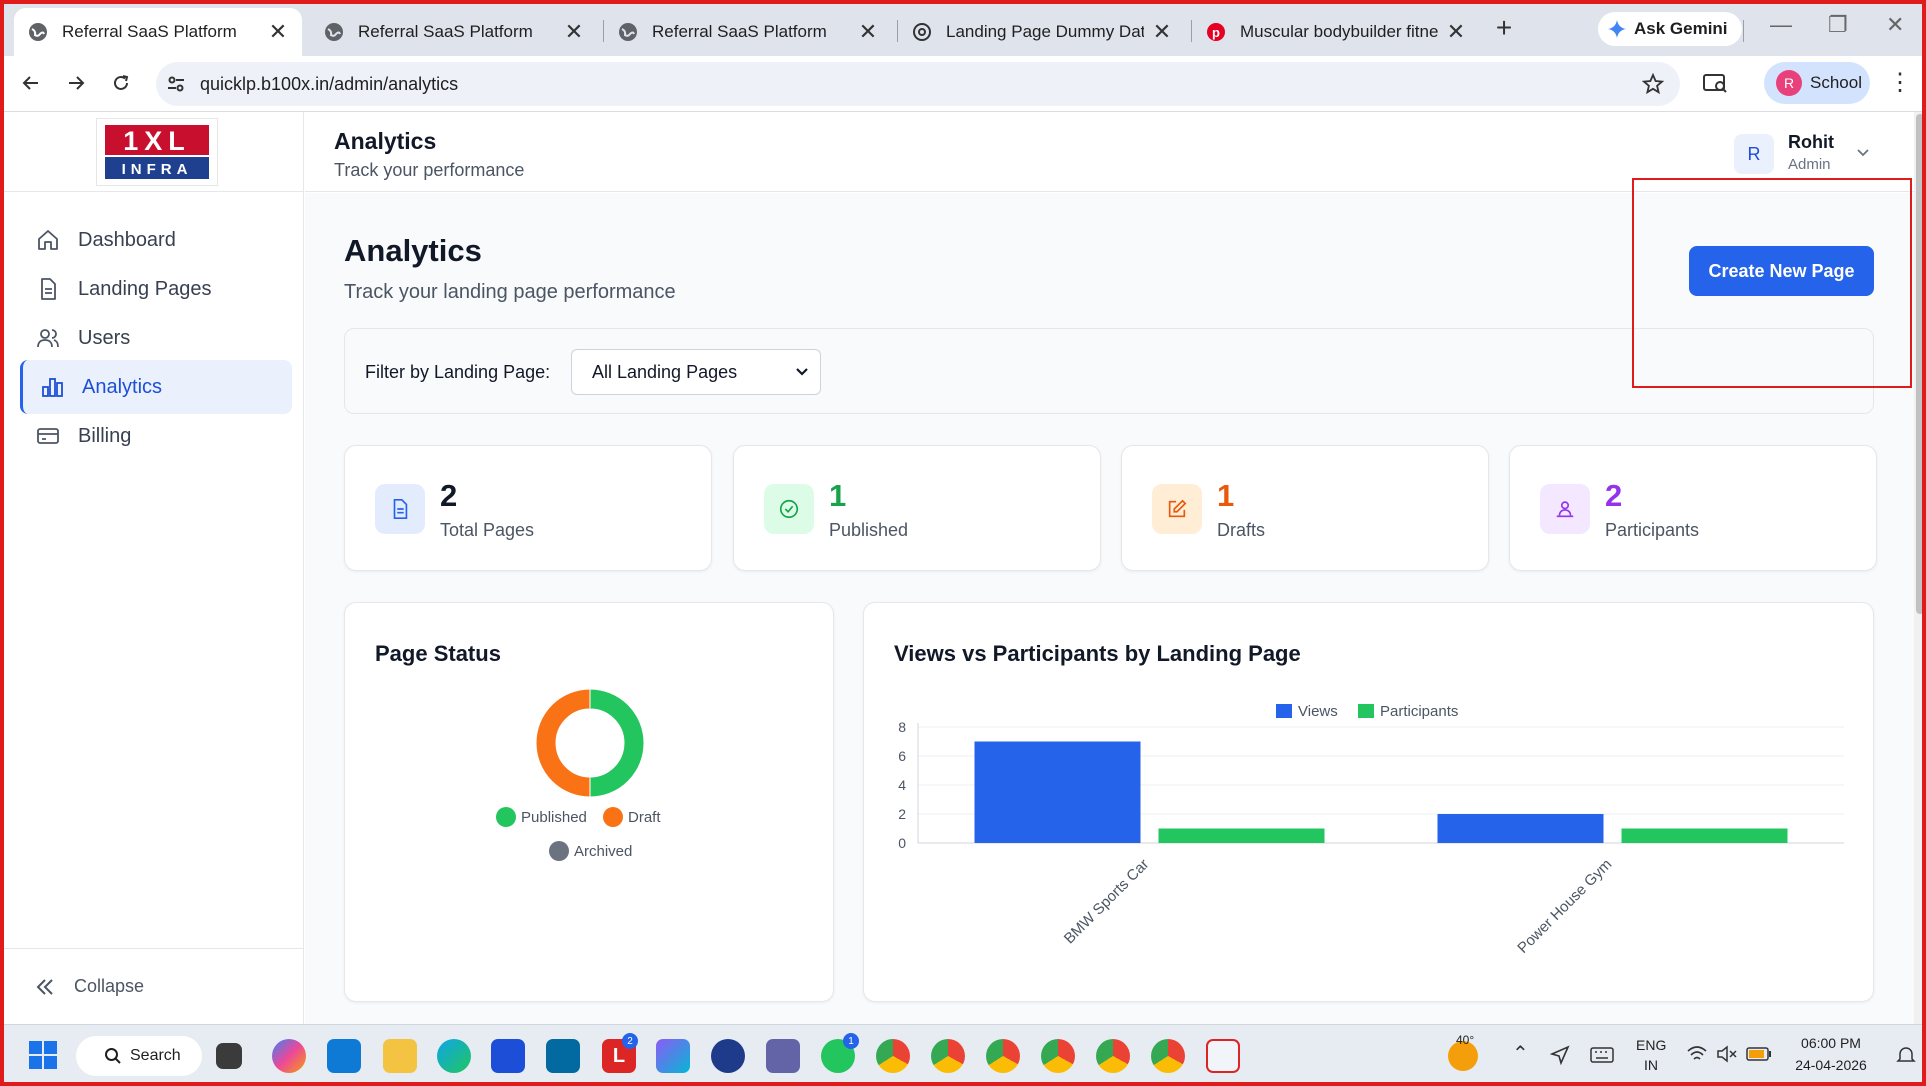  What do you see at coordinates (563, 743) in the screenshot?
I see `donut-slice-draft` at bounding box center [563, 743].